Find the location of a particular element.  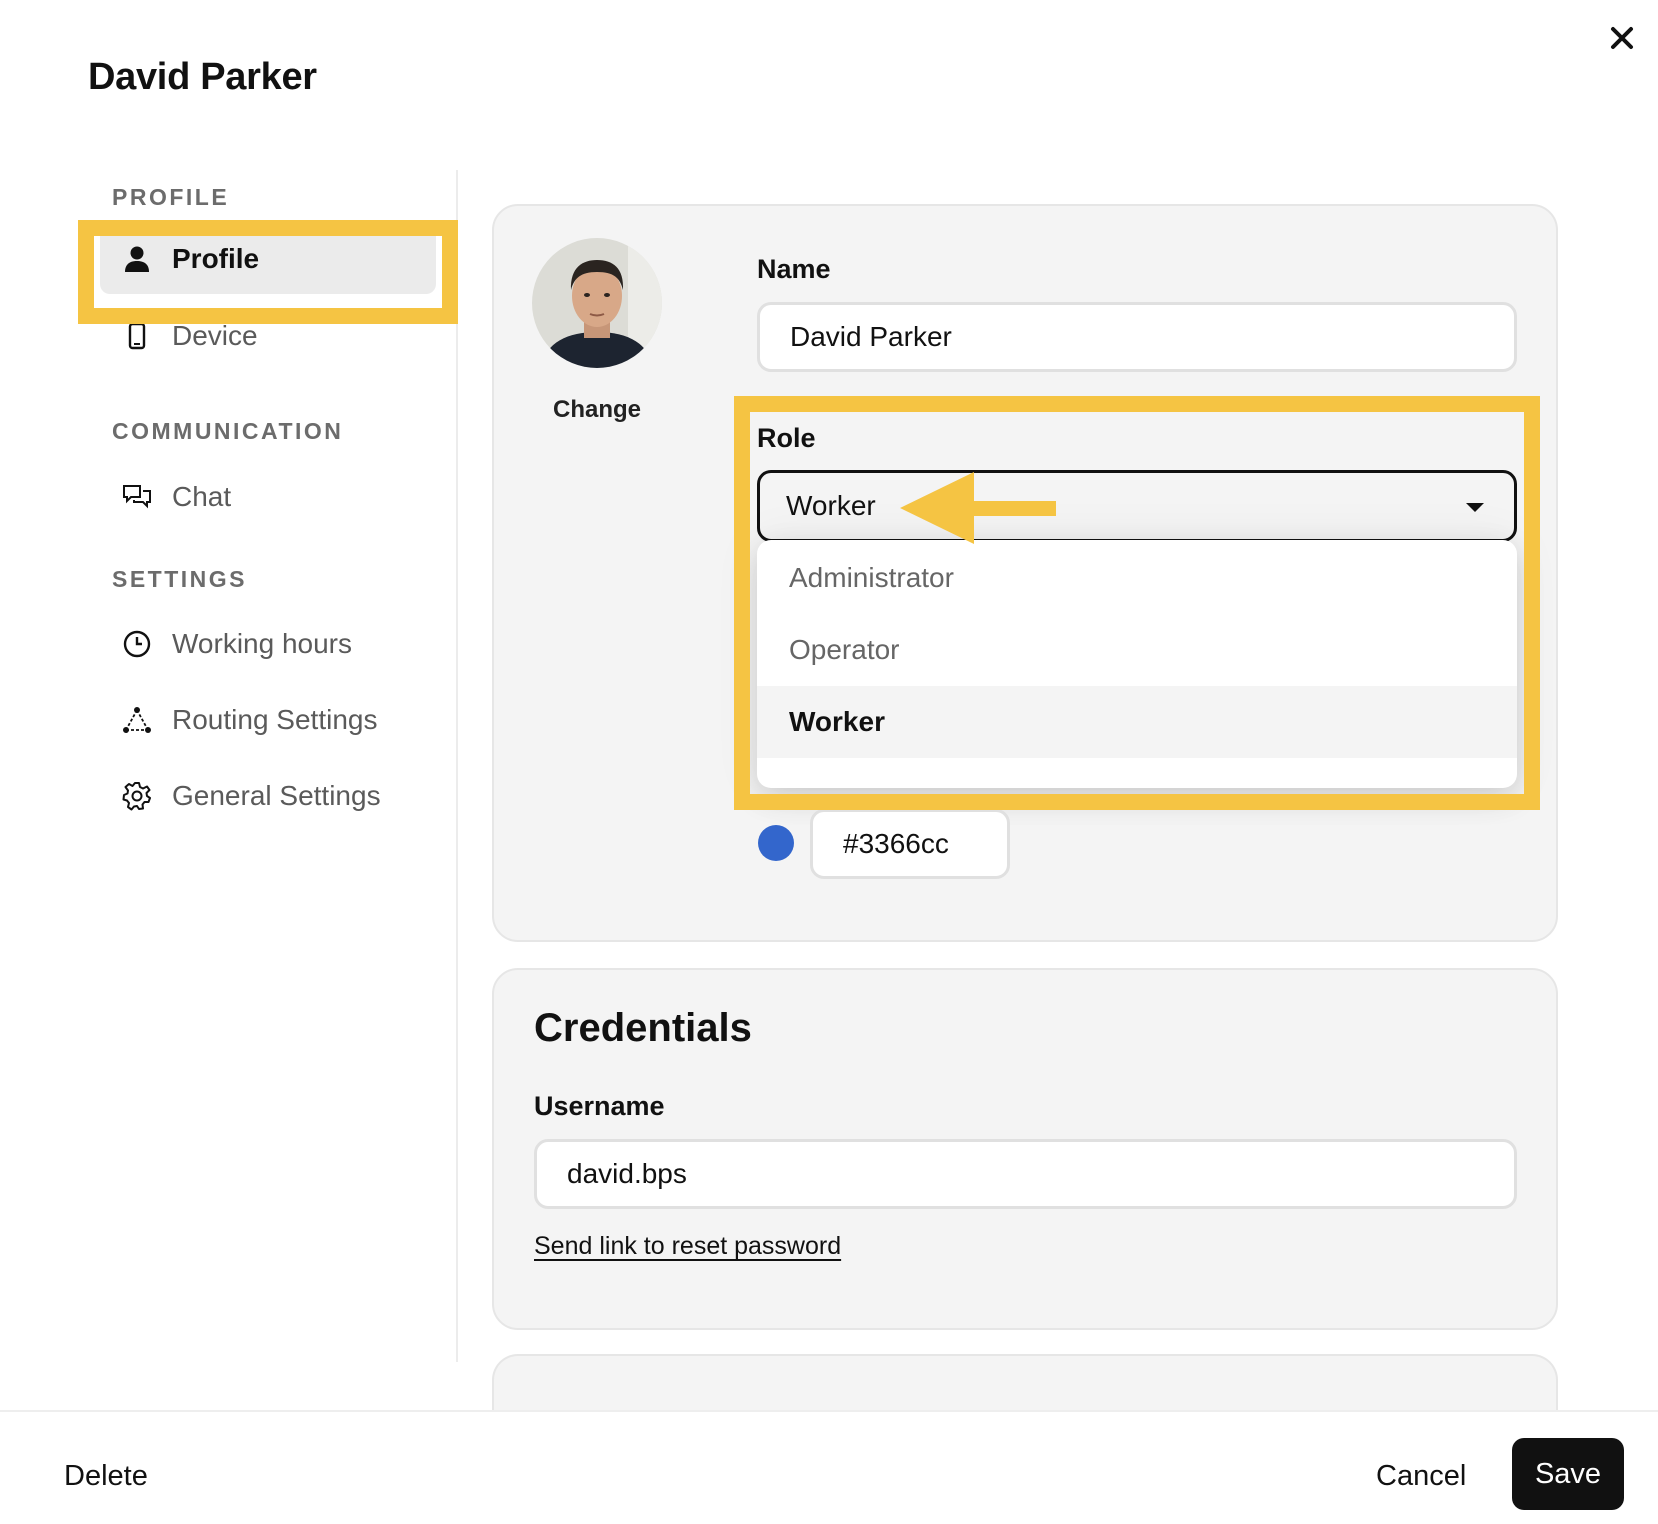

color-field: #3366cc is located at coordinates (910, 844).